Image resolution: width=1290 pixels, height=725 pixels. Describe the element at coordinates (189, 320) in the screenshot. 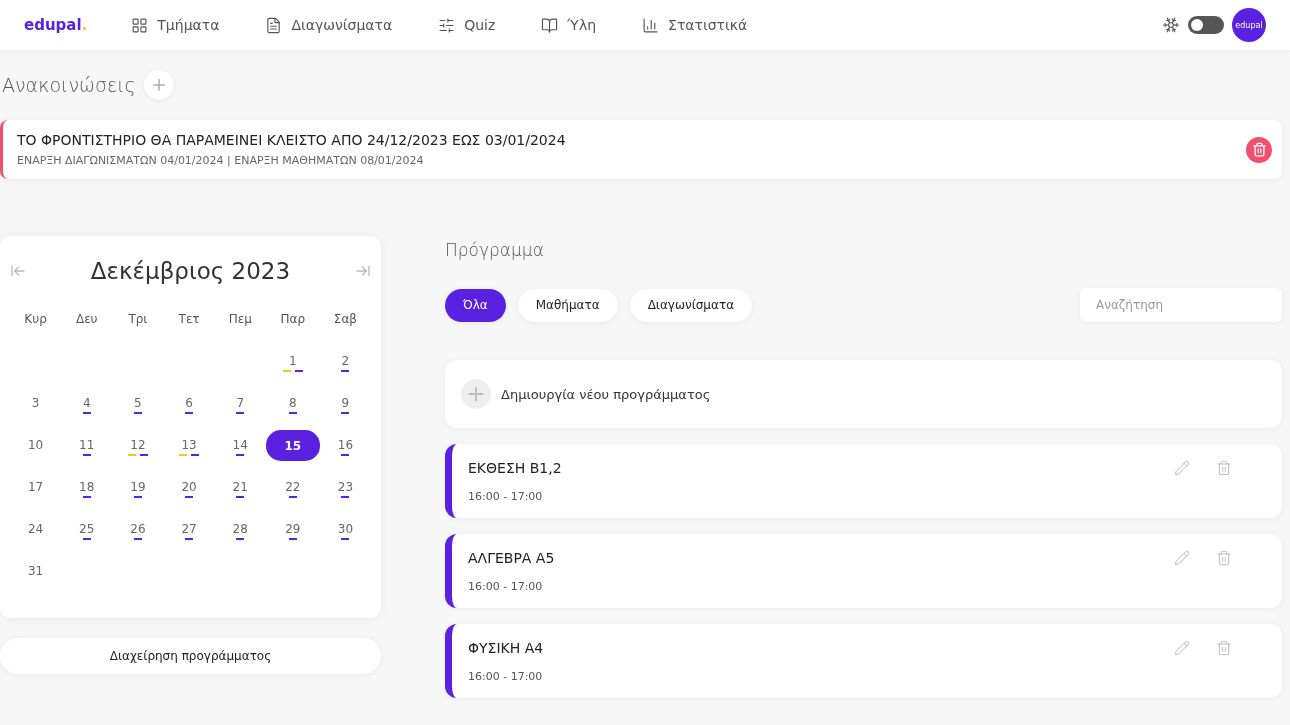

I see `weekday-label: Τετ` at that location.